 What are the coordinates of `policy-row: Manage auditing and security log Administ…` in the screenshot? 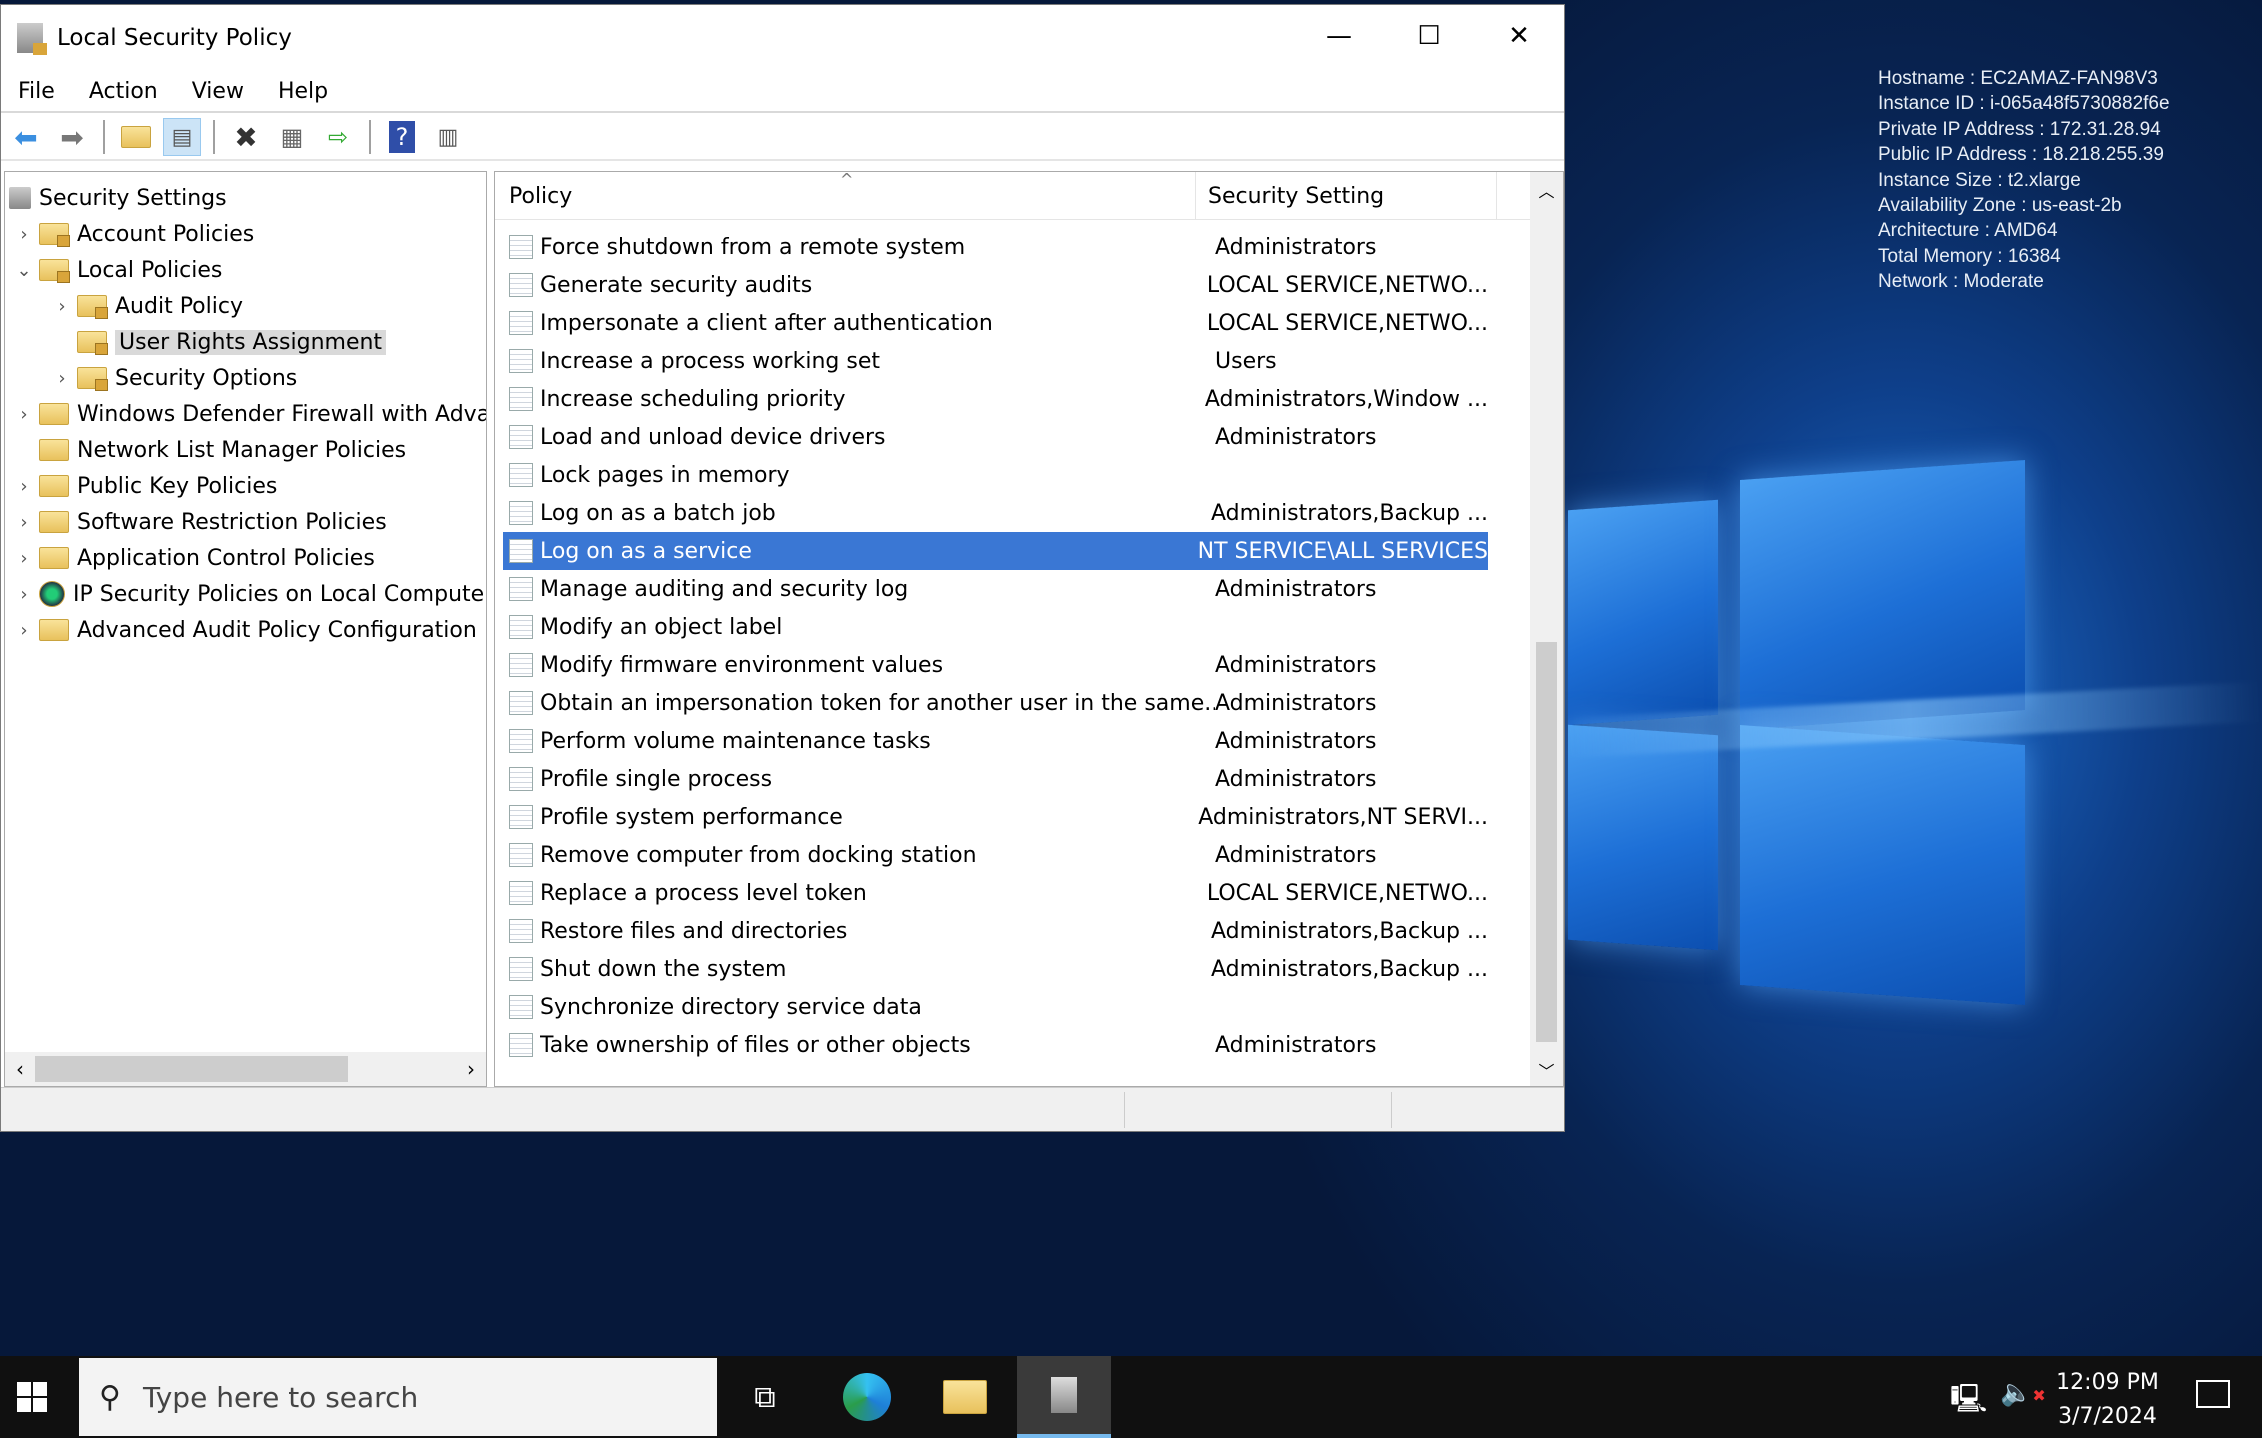 It's located at (995, 589).